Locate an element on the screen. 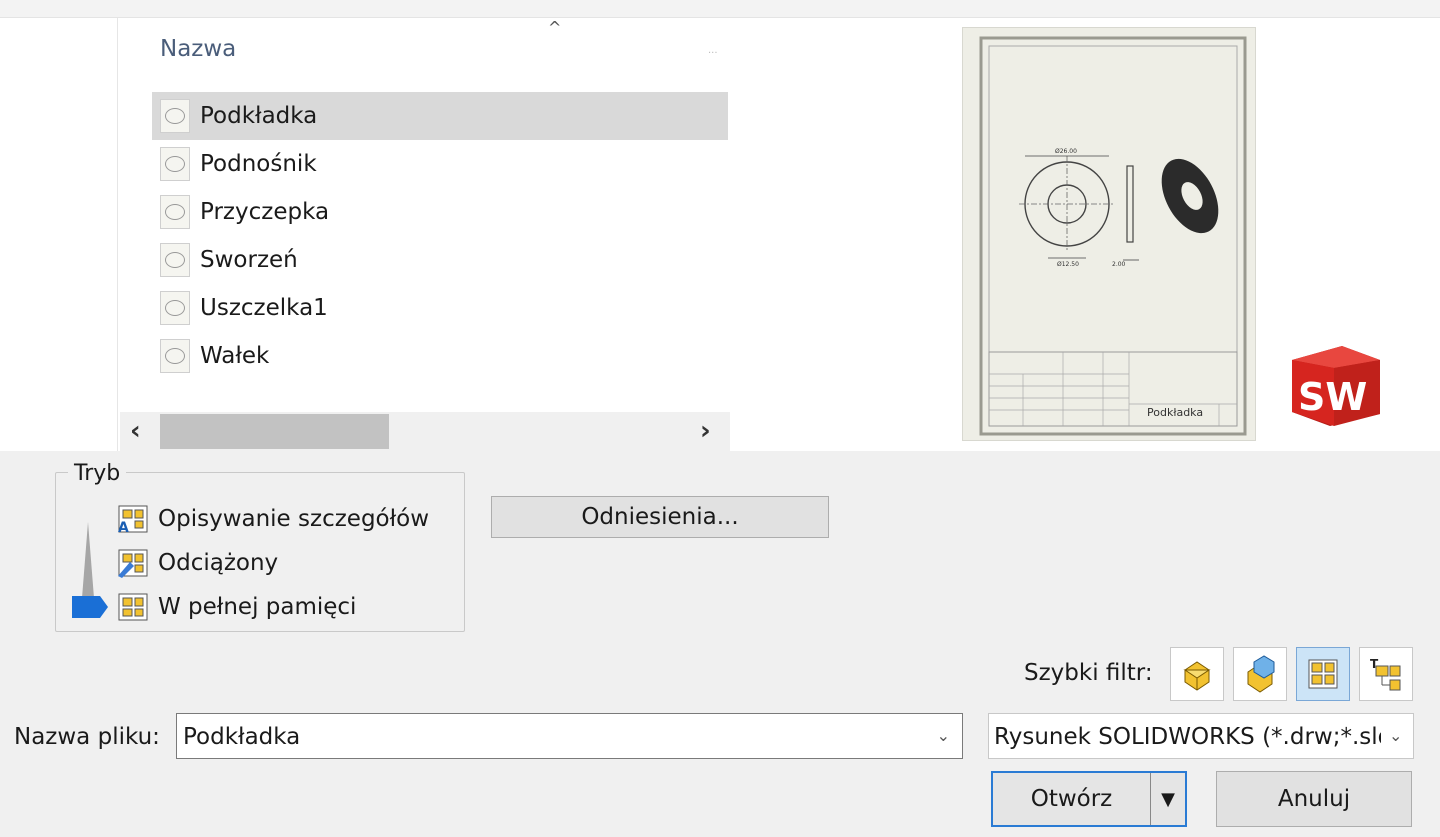 This screenshot has width=1440, height=837. filter-drawings-button is located at coordinates (1323, 674).